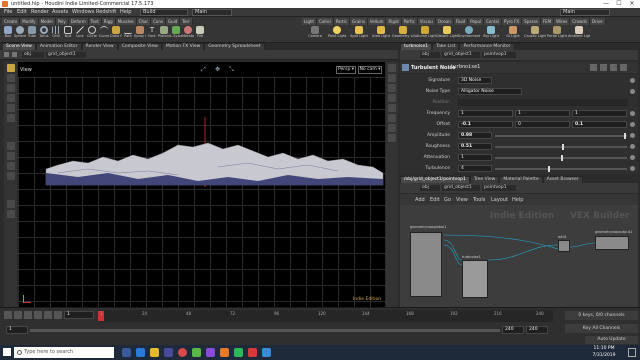 This screenshot has width=640, height=360. What do you see at coordinates (218, 70) in the screenshot?
I see `pan-icon: ✥` at bounding box center [218, 70].